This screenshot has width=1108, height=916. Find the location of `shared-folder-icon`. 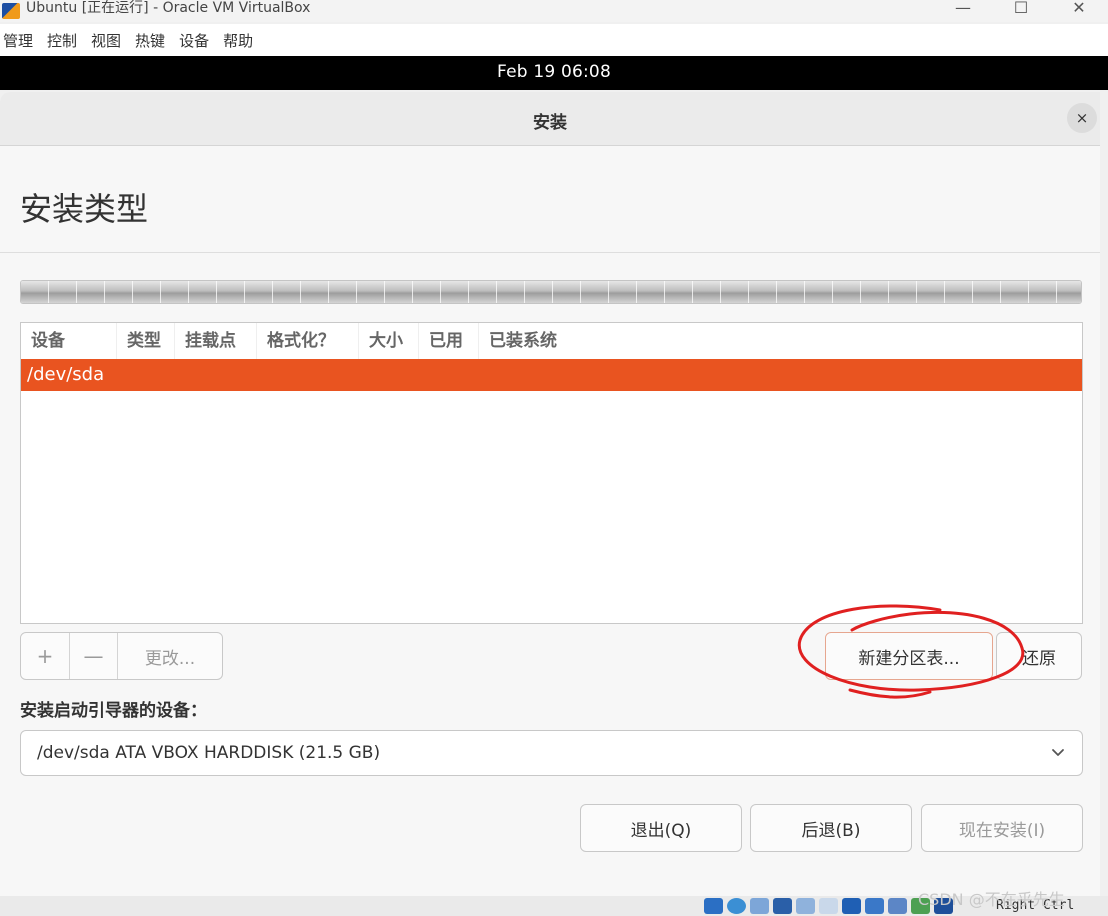

shared-folder-icon is located at coordinates (828, 906).